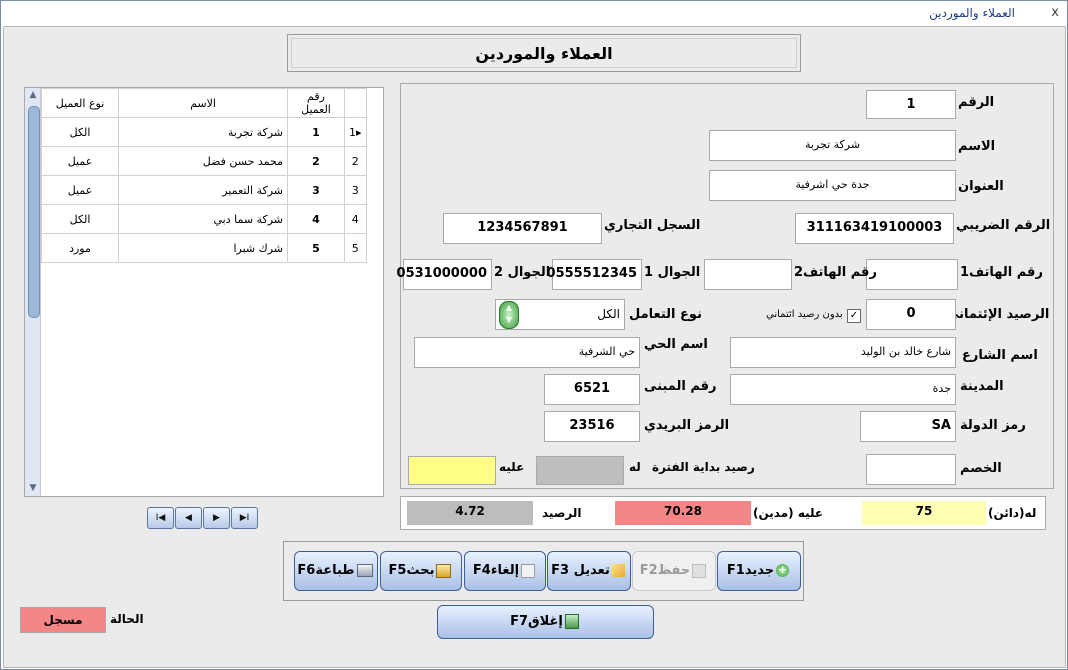 This screenshot has height=670, width=1068. What do you see at coordinates (355, 103) in the screenshot?
I see `col-selector` at bounding box center [355, 103].